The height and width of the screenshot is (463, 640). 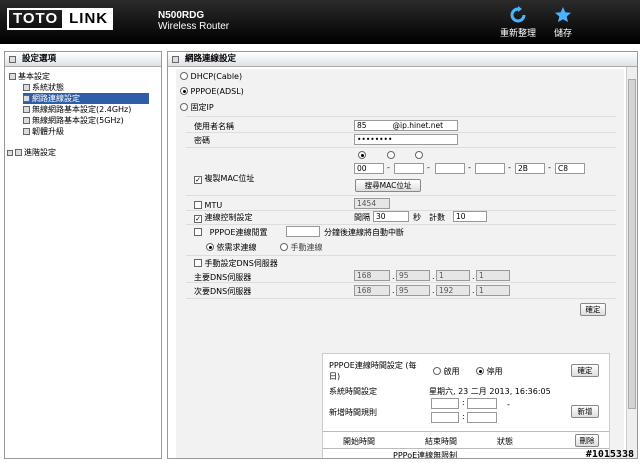 What do you see at coordinates (60, 19) in the screenshot?
I see `totolink-logo: TOTO LINK` at bounding box center [60, 19].